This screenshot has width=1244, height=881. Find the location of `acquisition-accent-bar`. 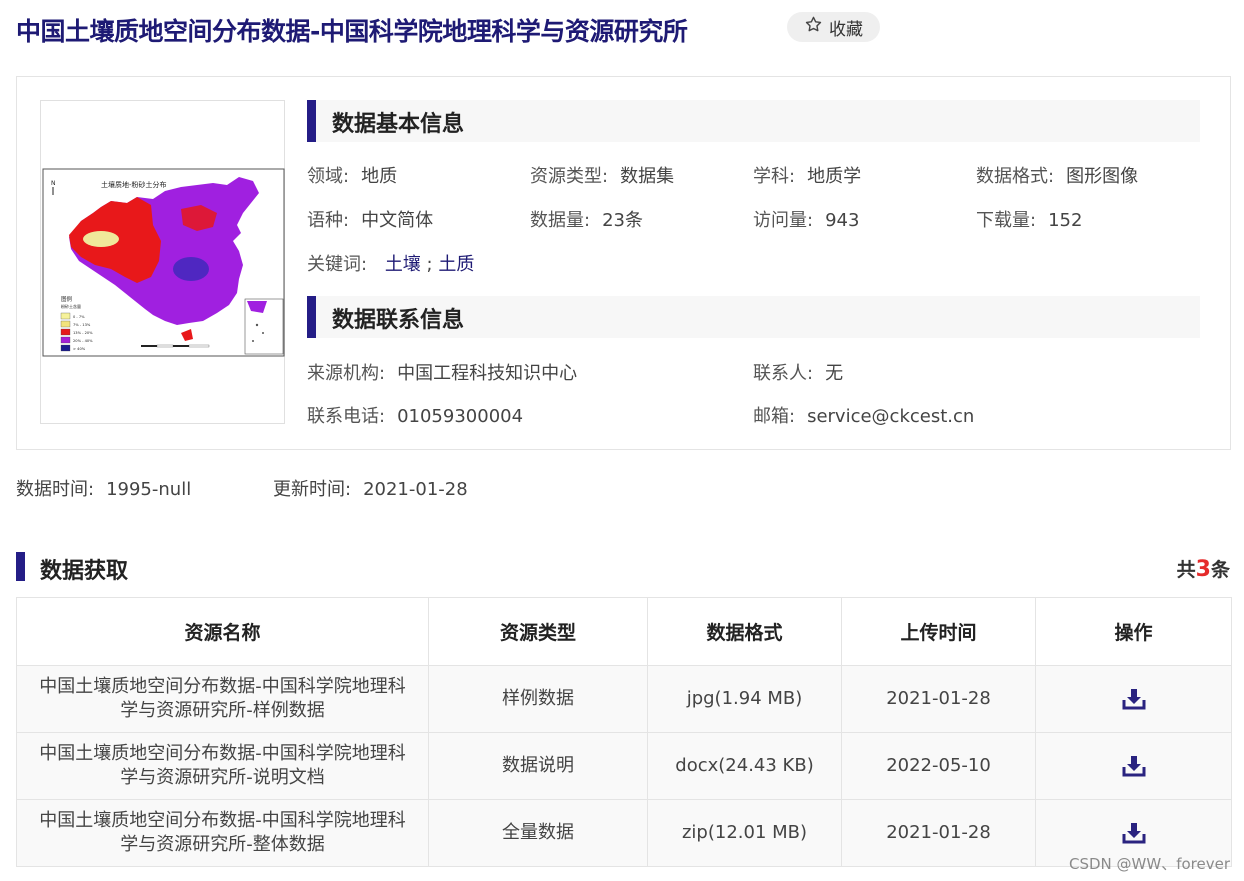

acquisition-accent-bar is located at coordinates (20, 566).